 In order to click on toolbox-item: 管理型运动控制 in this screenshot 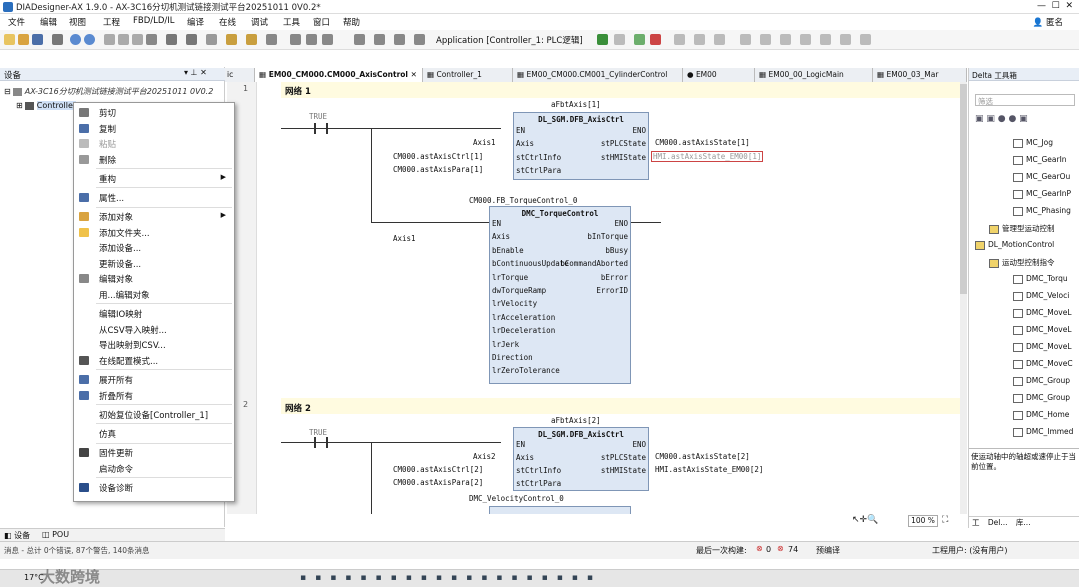, I will do `click(1022, 228)`.